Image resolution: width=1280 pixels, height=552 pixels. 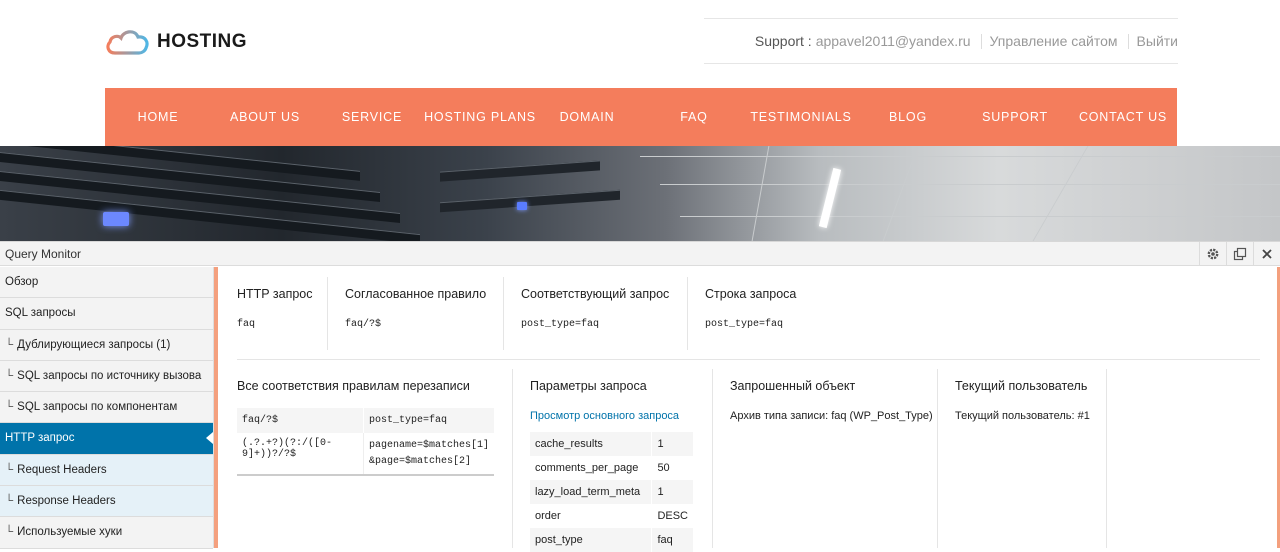 I want to click on table-row: comments_per_page 50, so click(x=612, y=468).